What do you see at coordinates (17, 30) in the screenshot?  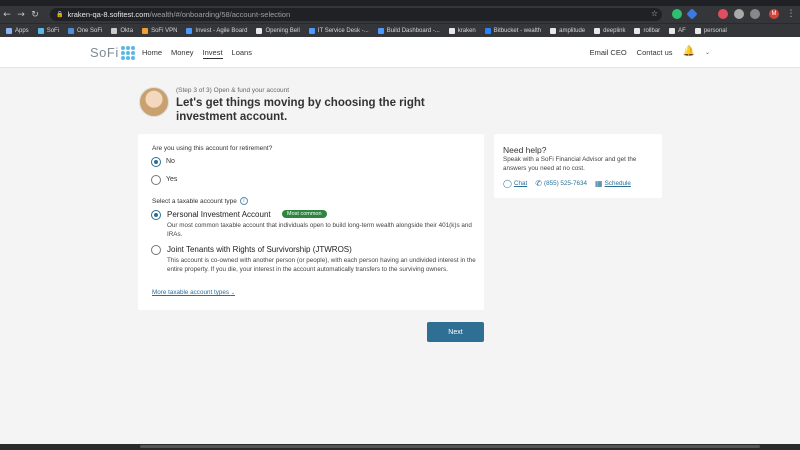 I see `bookmark-item: Apps` at bounding box center [17, 30].